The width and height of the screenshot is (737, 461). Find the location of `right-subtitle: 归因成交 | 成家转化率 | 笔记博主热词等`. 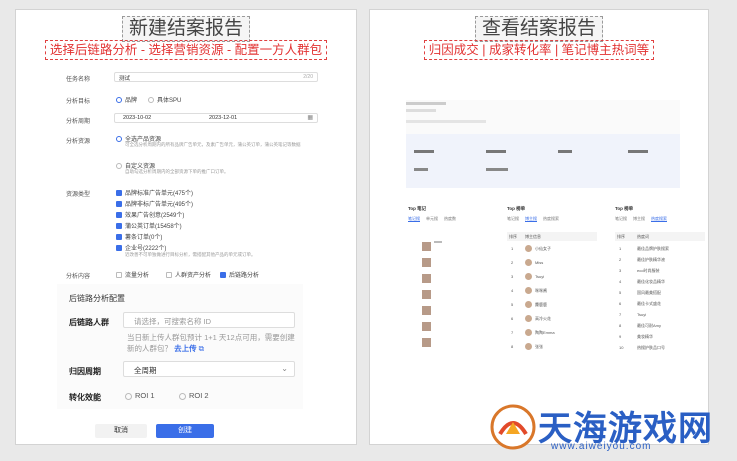

right-subtitle: 归因成交 | 成家转化率 | 笔记博主热词等 is located at coordinates (539, 50).